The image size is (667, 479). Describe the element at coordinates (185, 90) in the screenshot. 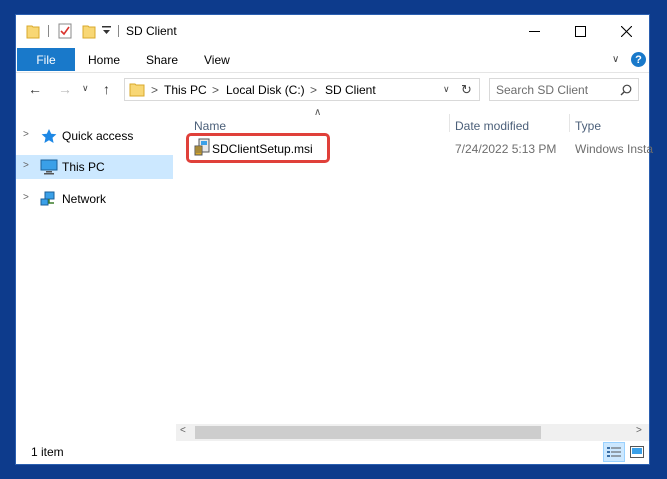

I see `breadcrumb-this-pc: This PC` at that location.